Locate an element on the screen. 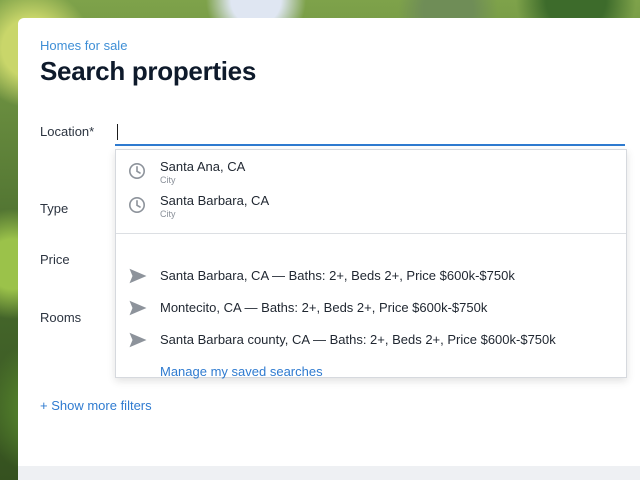 This screenshot has height=480, width=640. text-caret is located at coordinates (117, 132).